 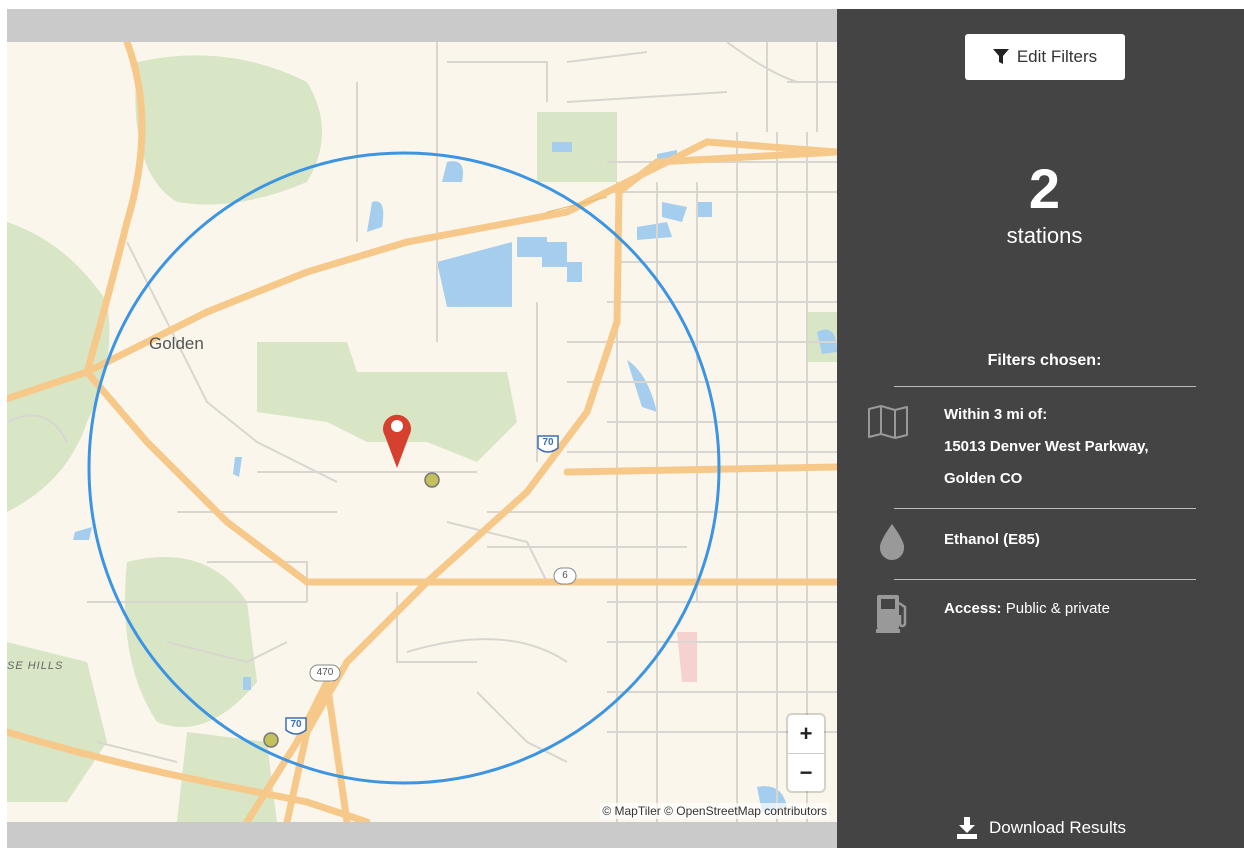 I want to click on shield-label-i70-south: 70, so click(x=296, y=724).